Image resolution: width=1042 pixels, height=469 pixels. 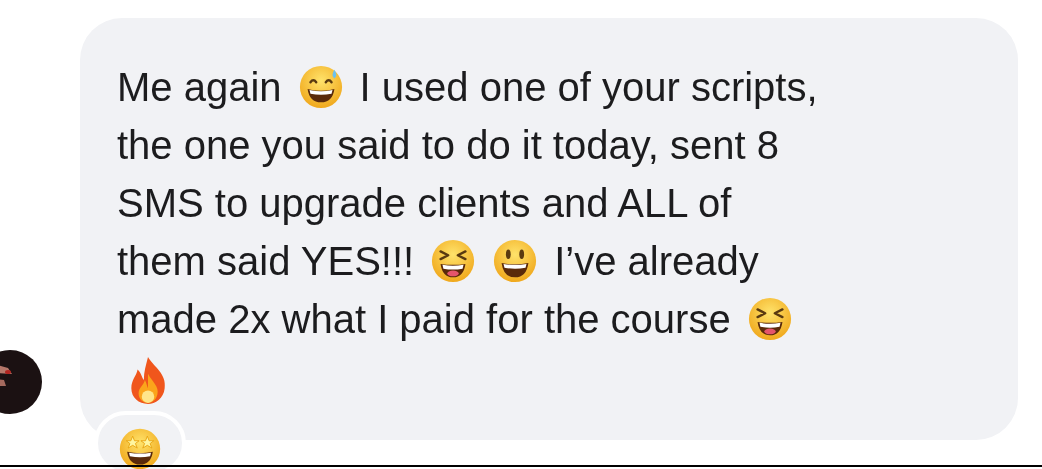 What do you see at coordinates (424, 203) in the screenshot?
I see `message-text: SMS to upgrade clients and ALL of` at bounding box center [424, 203].